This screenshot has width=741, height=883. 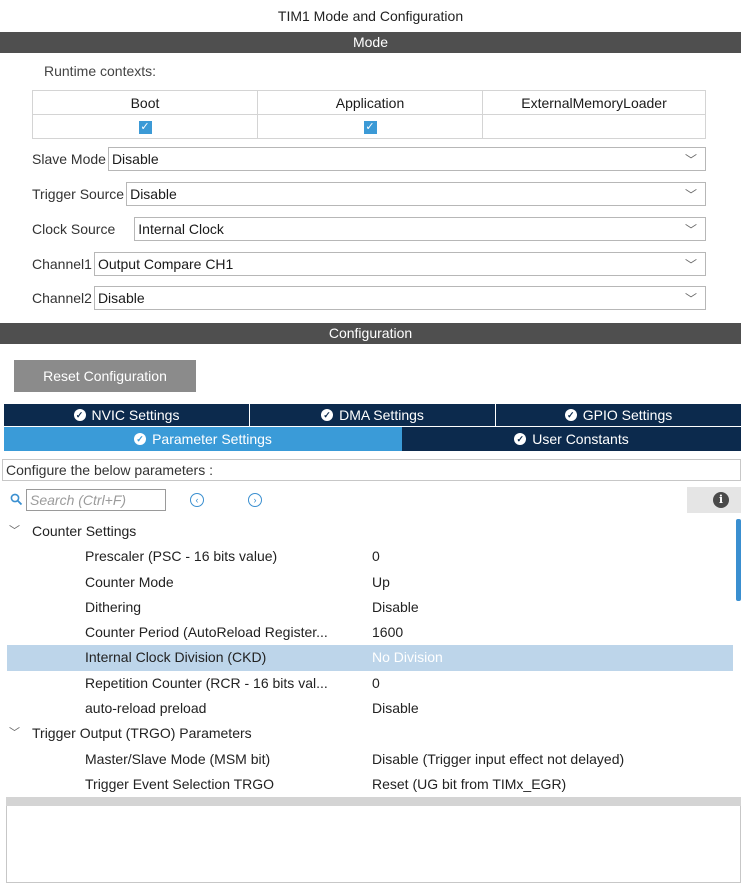 I want to click on channel1-label: Channel1, so click(x=62, y=264).